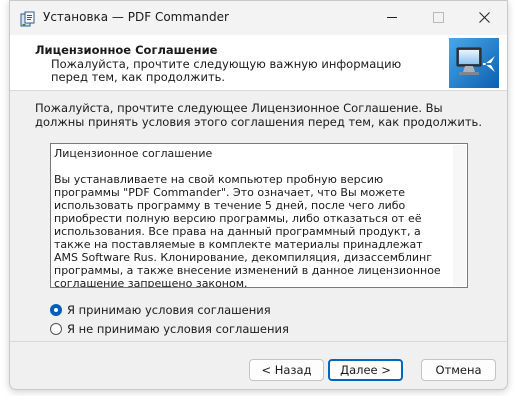  I want to click on close-button, so click(484, 17).